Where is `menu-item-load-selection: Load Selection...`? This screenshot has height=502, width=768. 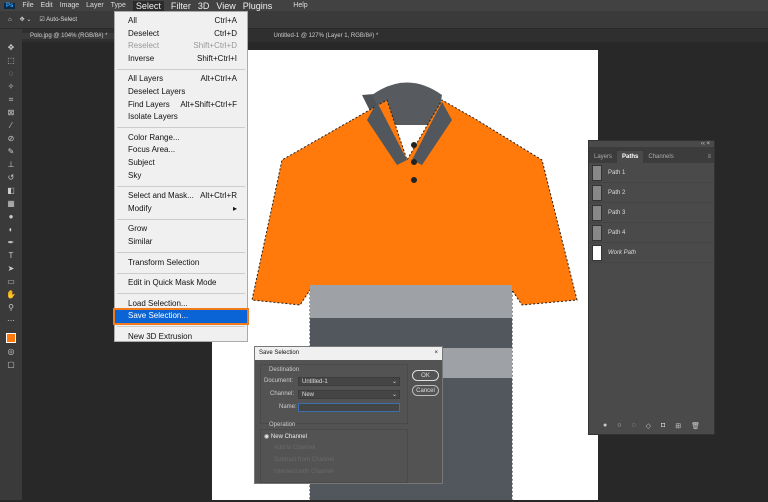 menu-item-load-selection: Load Selection... is located at coordinates (181, 304).